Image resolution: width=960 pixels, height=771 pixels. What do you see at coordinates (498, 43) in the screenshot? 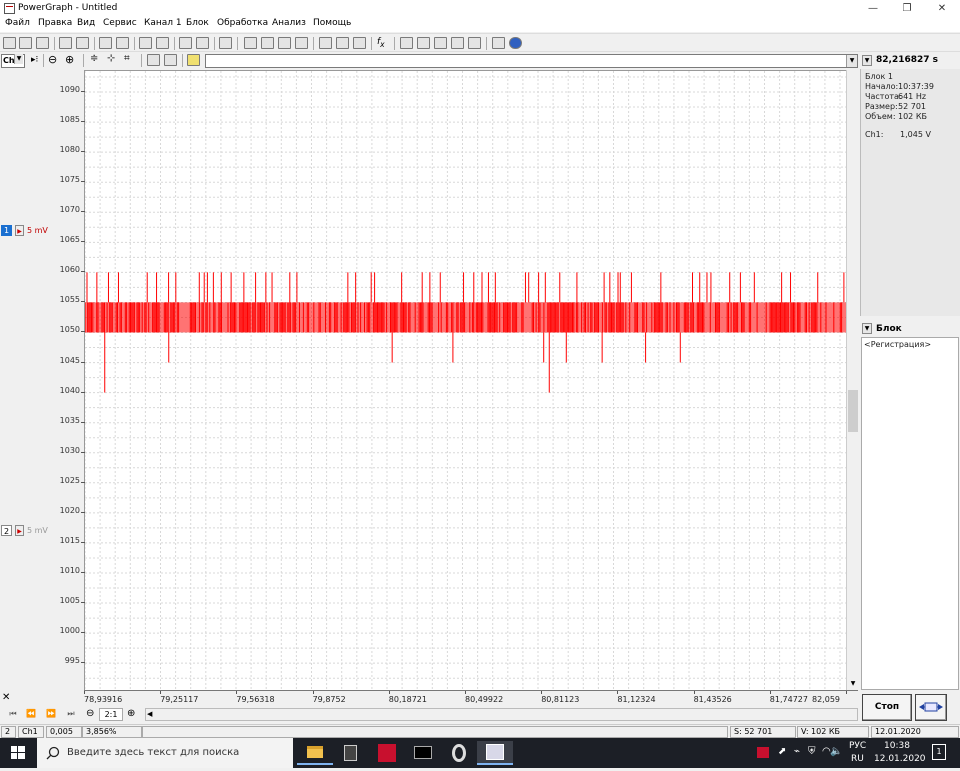
I see `help-icon` at bounding box center [498, 43].